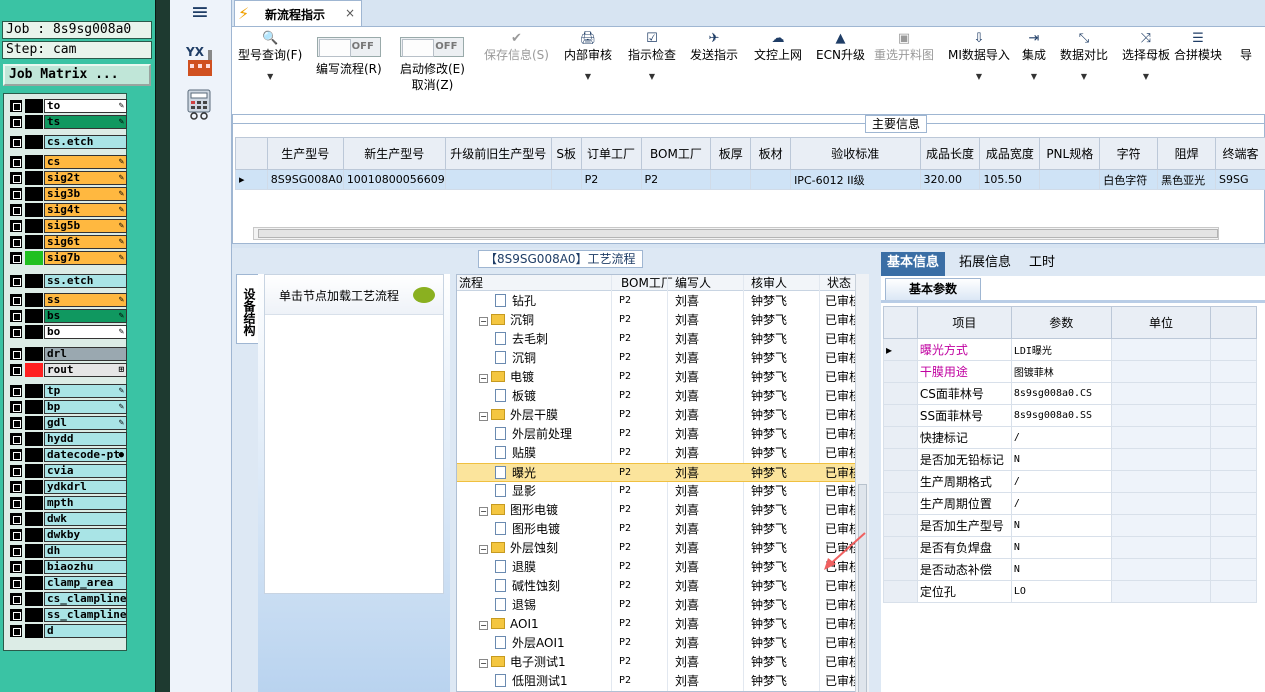 This screenshot has width=1265, height=692. I want to click on toolbar-button: 🖨 内部审核 ▼, so click(588, 58).